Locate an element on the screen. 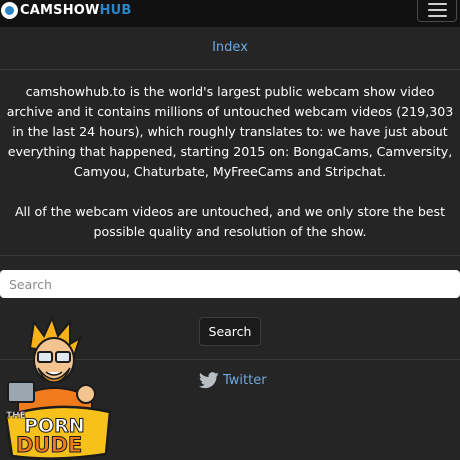 Image resolution: width=460 pixels, height=460 pixels. porn-dude-badge: THE PORN DUDE is located at coordinates (59, 388).